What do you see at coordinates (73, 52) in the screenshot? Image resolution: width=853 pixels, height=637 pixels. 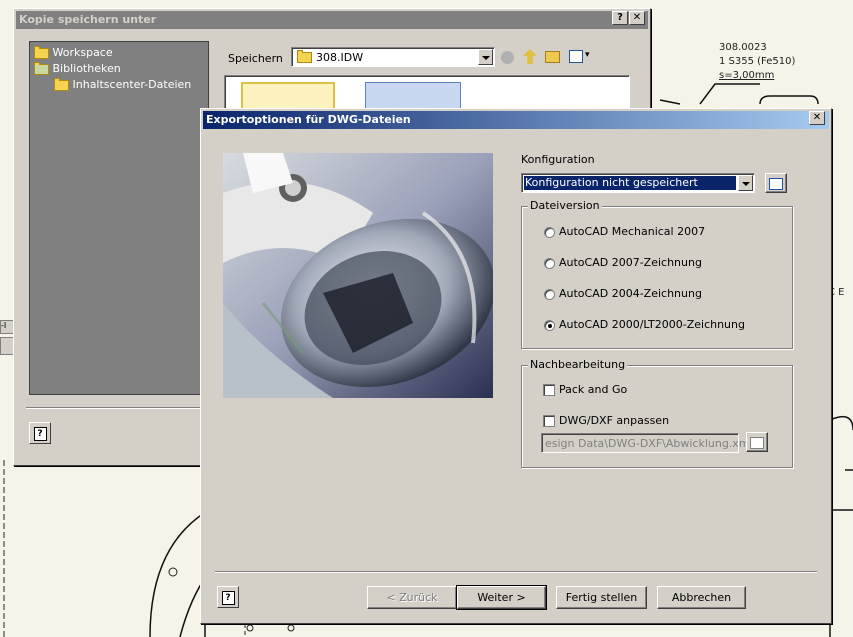 I see `tree-item-workspace: Workspace` at bounding box center [73, 52].